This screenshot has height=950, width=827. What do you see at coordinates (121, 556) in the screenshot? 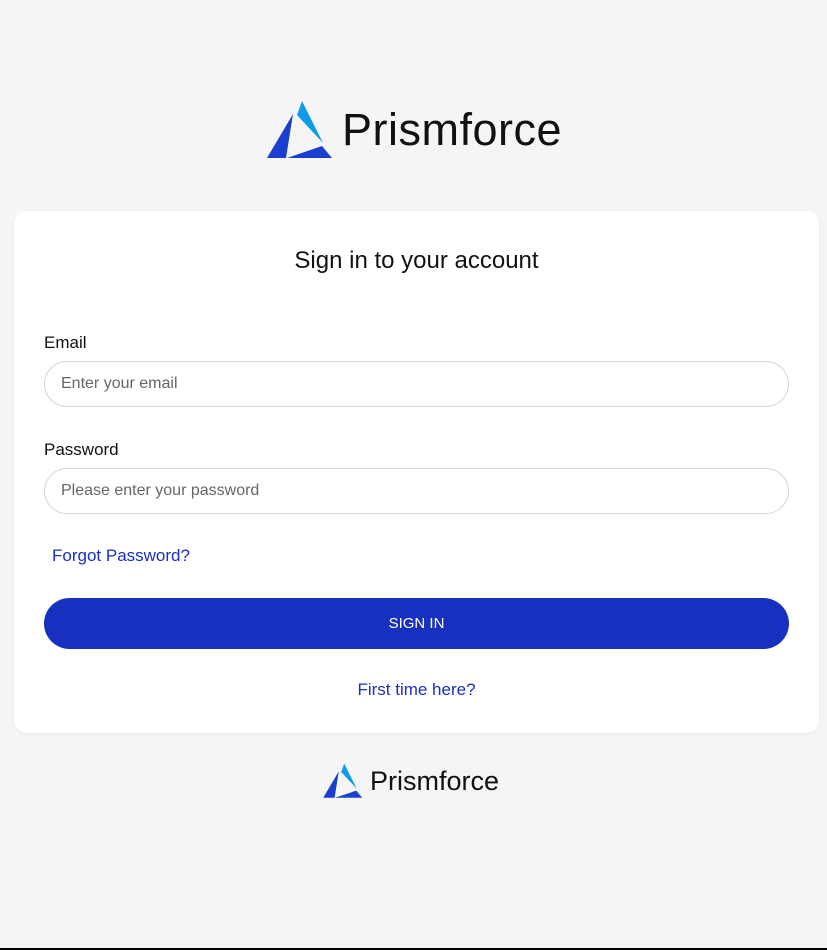
I see `forgot-password-link: Forgot Password?` at bounding box center [121, 556].